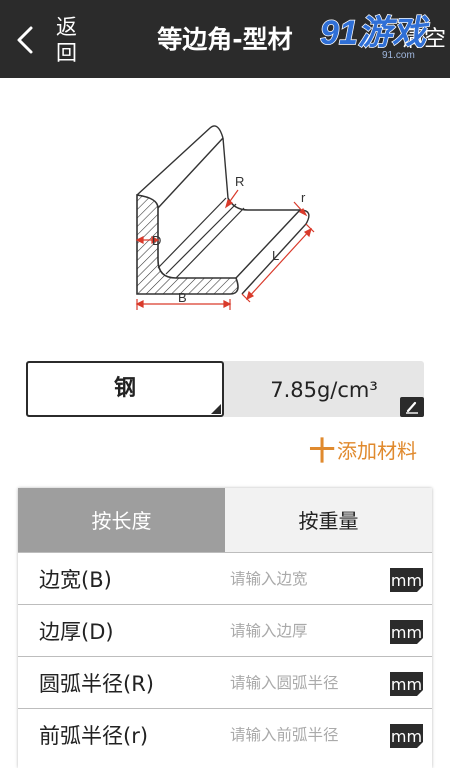 The image size is (450, 768). I want to click on front-radius-input, so click(310, 735).